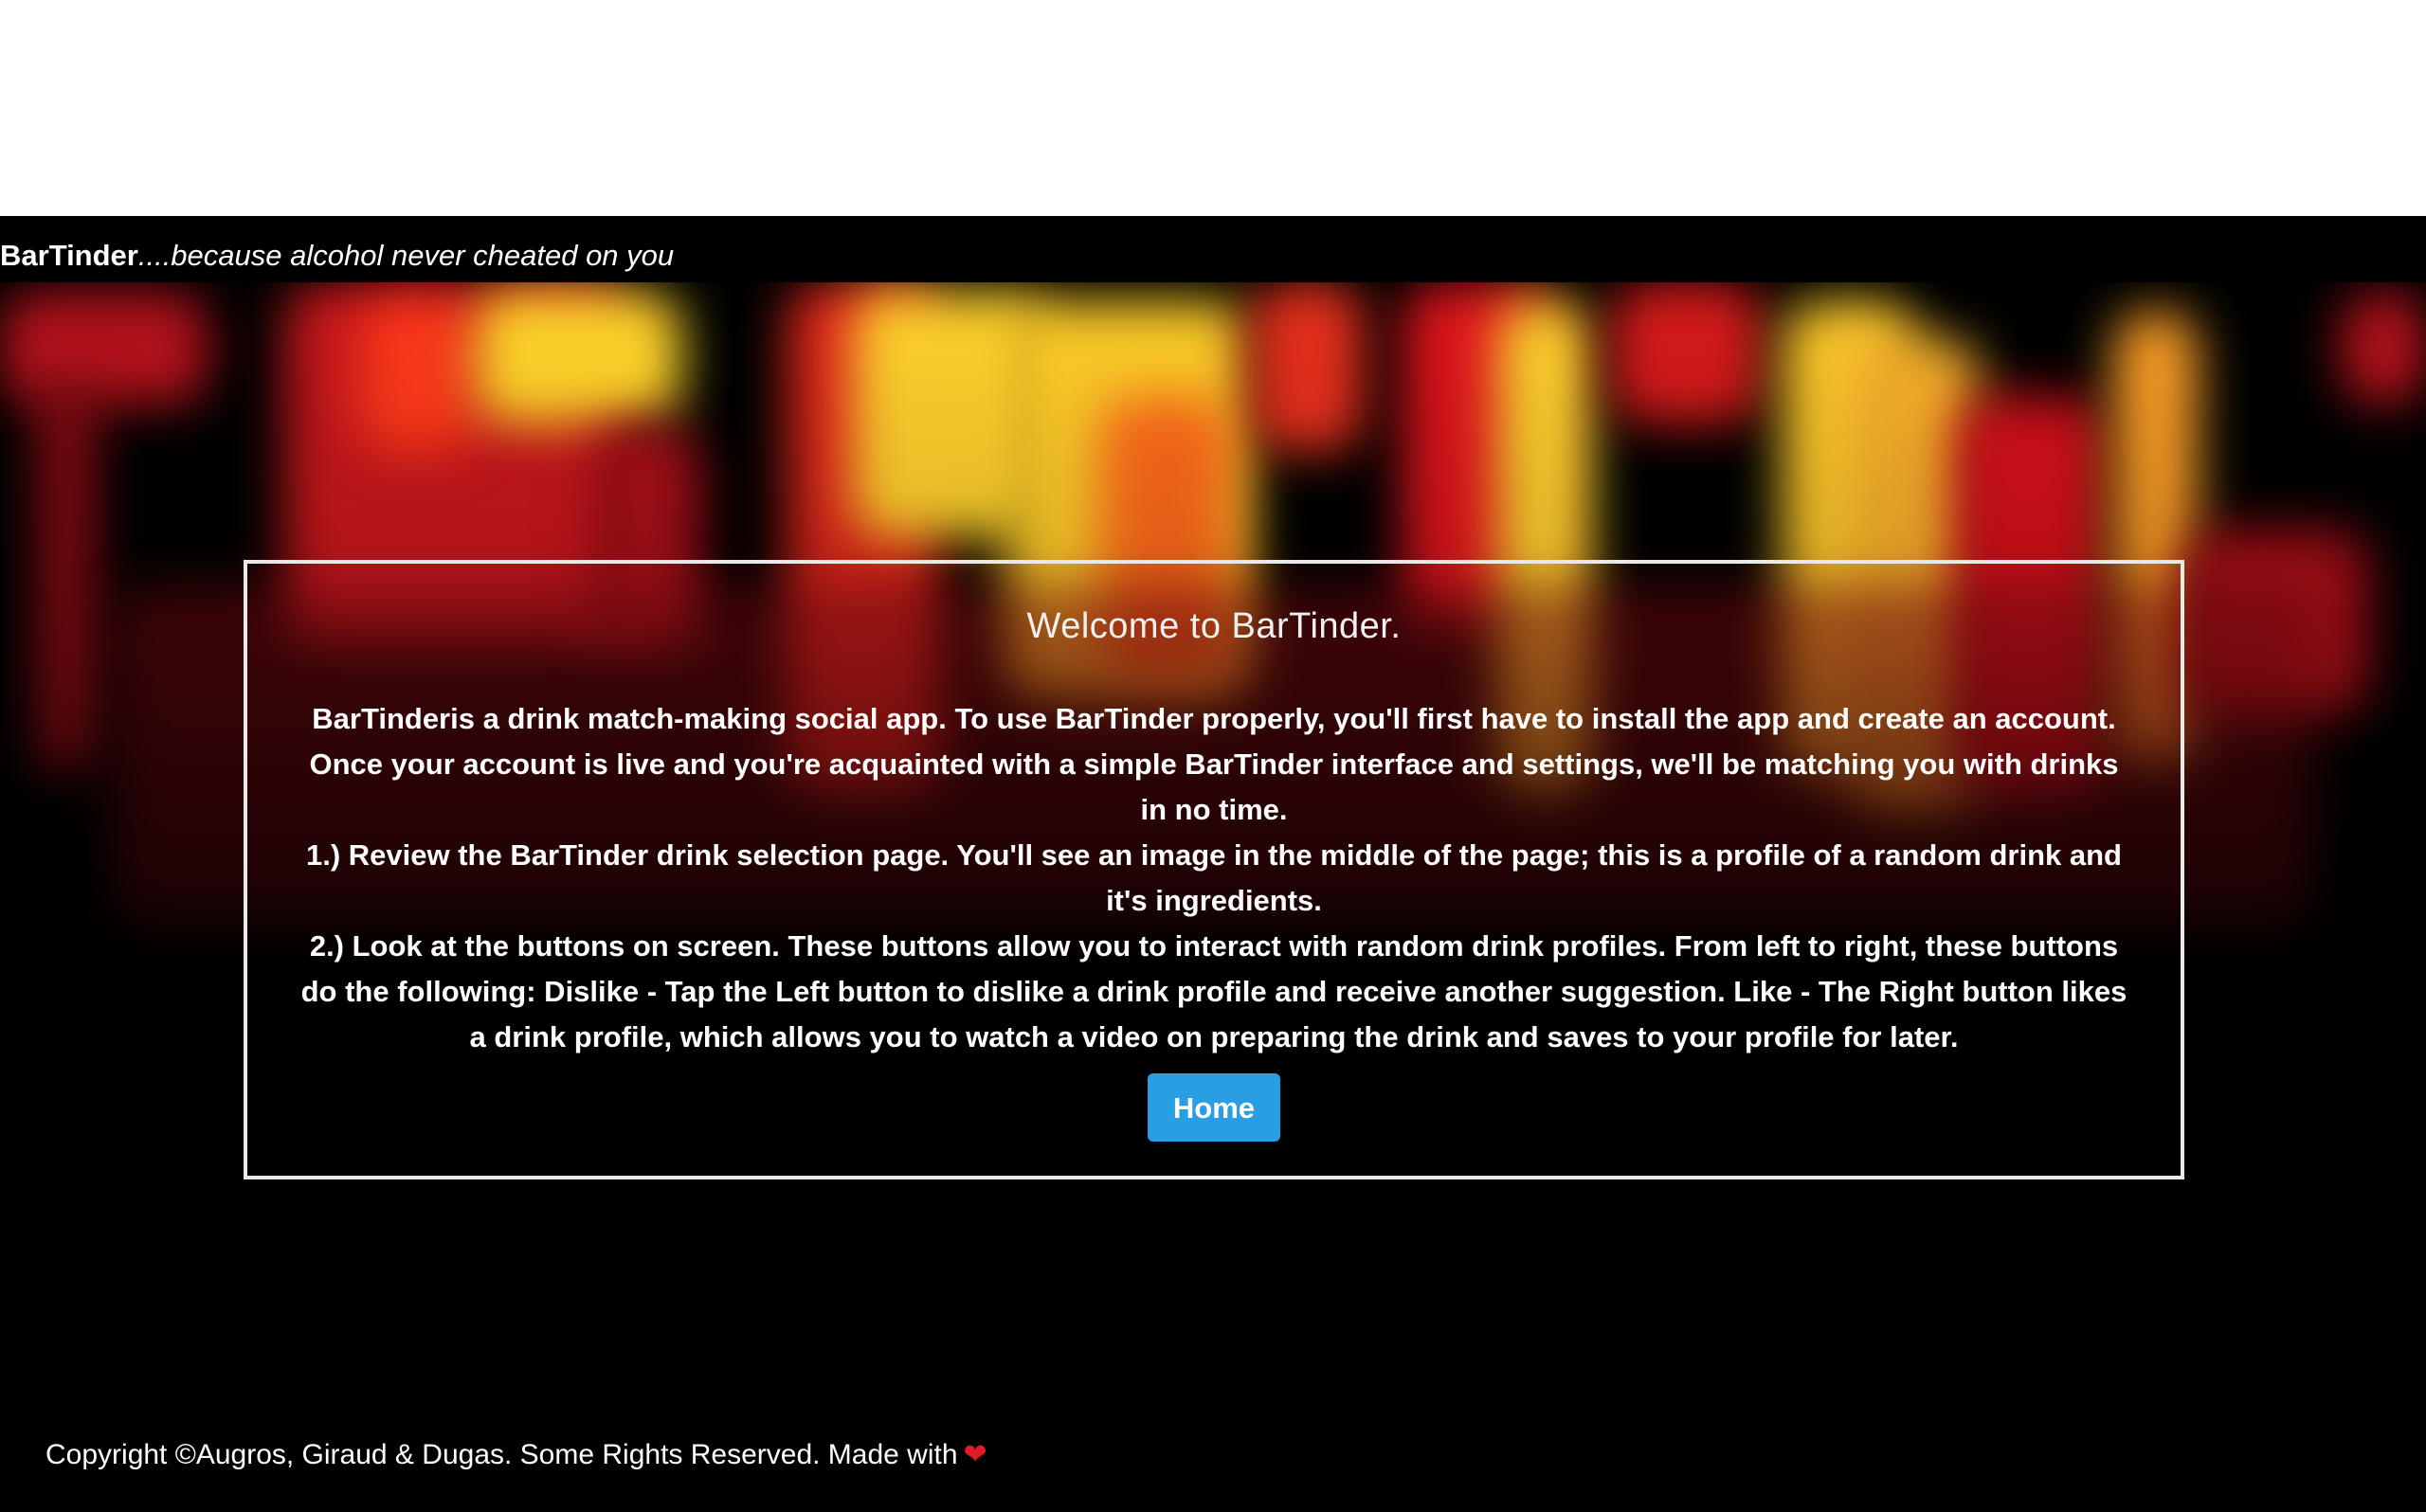  Describe the element at coordinates (1214, 626) in the screenshot. I see `welcome-title: Welcome to BarTinder.` at that location.